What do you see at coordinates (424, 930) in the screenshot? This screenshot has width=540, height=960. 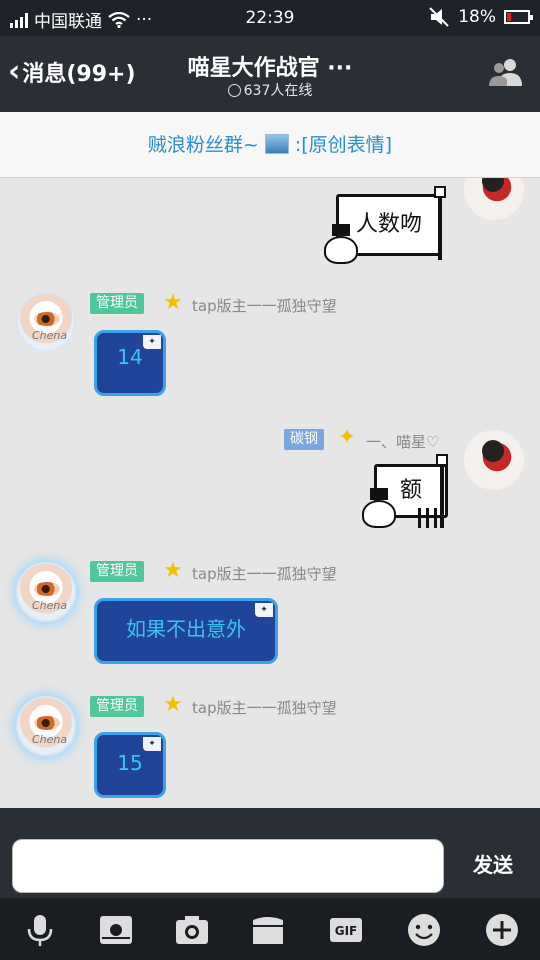 I see `emoji-icon` at bounding box center [424, 930].